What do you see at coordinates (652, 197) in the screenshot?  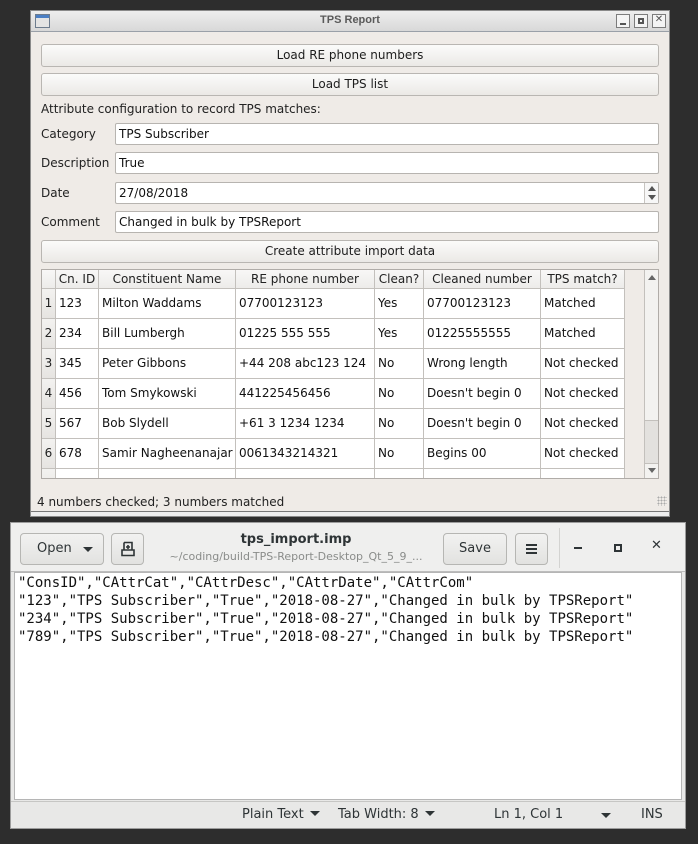 I see `spin-down-icon` at bounding box center [652, 197].